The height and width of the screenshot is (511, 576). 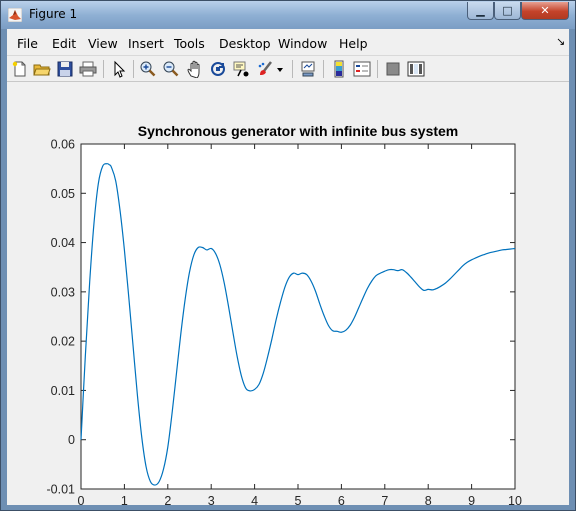 What do you see at coordinates (171, 69) in the screenshot?
I see `zoom-out-icon` at bounding box center [171, 69].